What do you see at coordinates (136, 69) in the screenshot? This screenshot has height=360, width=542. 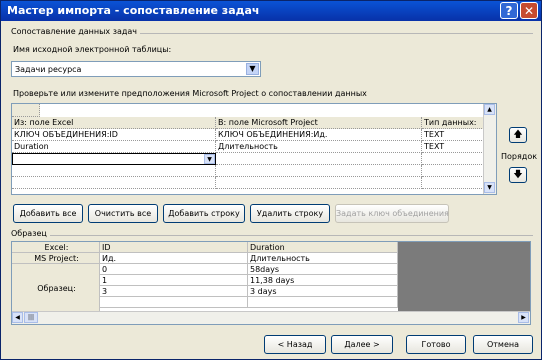 I see `source-sheet-dropdown: Задачи ресурса ▼` at bounding box center [136, 69].